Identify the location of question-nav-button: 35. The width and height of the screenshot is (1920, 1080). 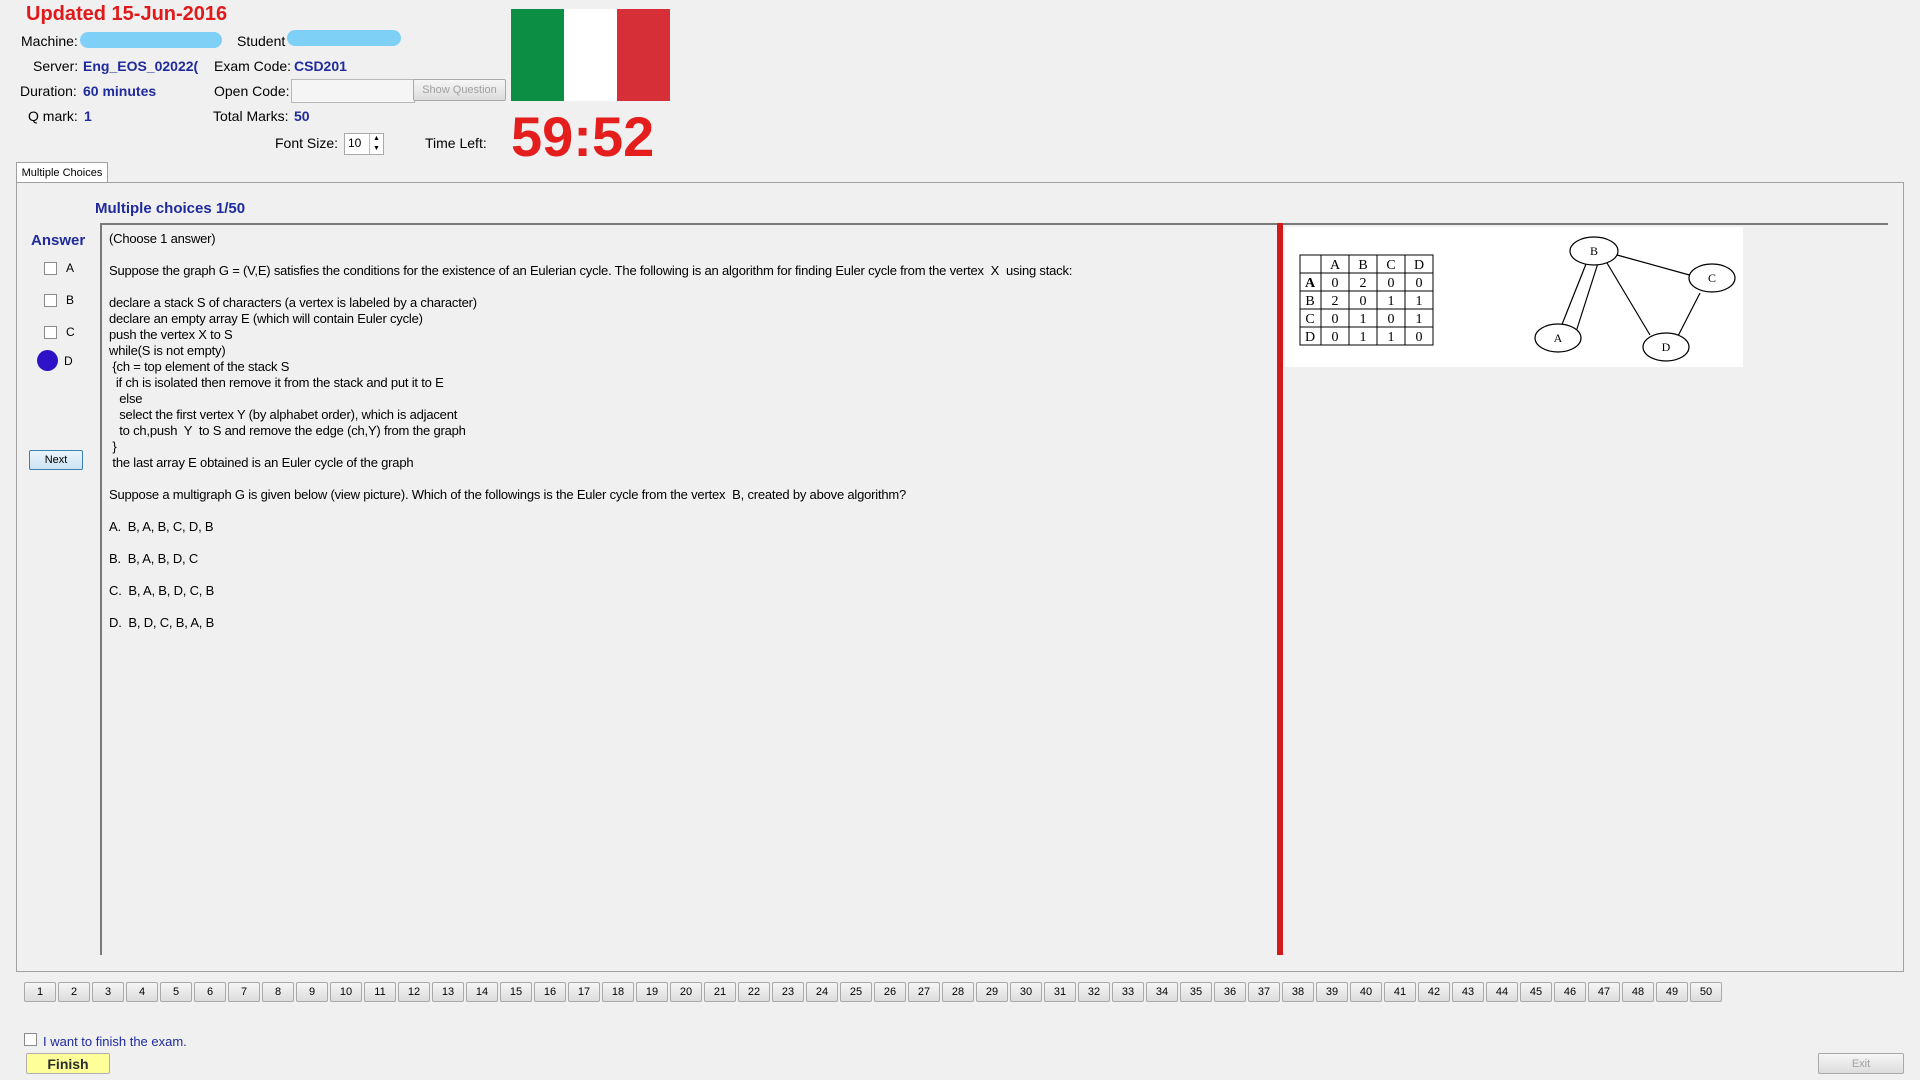
(1196, 992).